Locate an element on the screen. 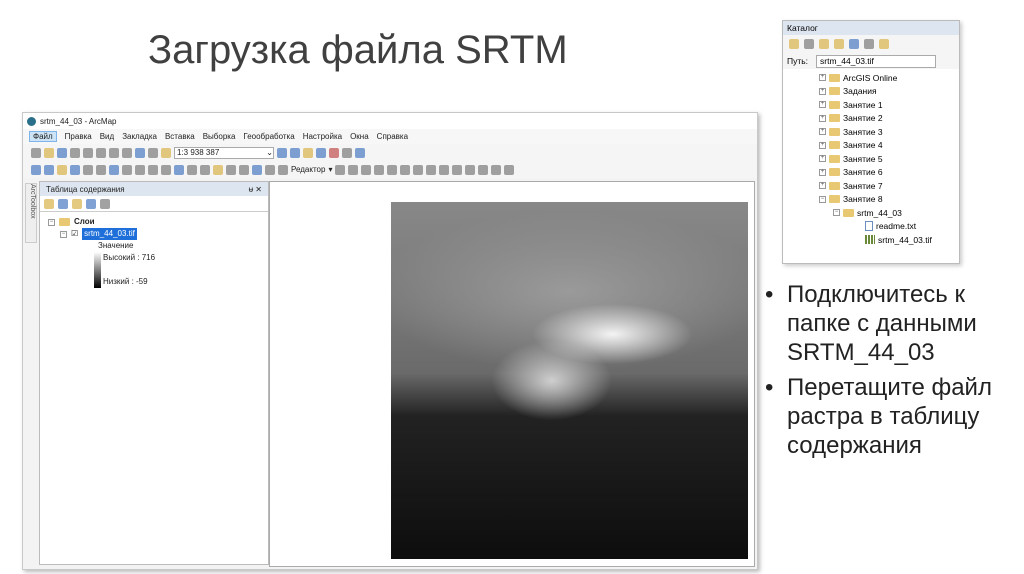 The width and height of the screenshot is (1024, 574). list-by-visibility-icon is located at coordinates (77, 203).